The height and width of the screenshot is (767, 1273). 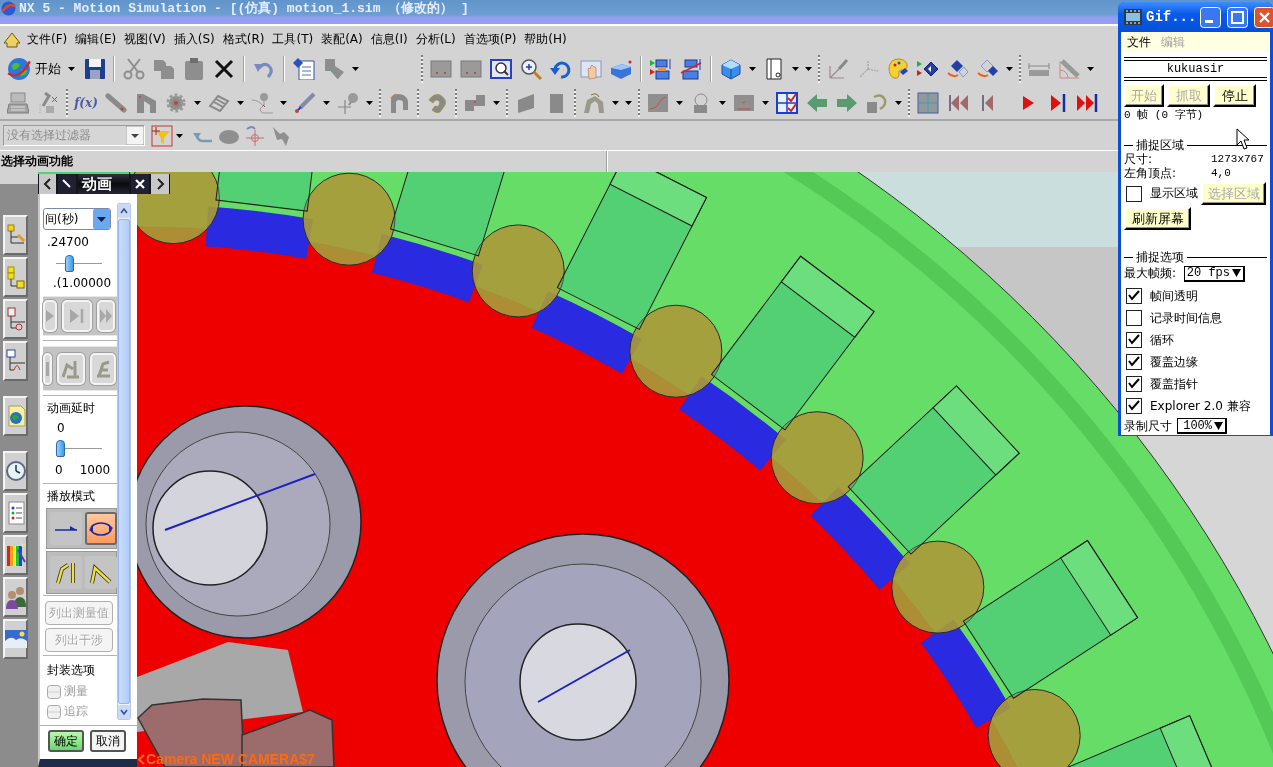 I want to click on chevron-right-icon, so click(x=160, y=184).